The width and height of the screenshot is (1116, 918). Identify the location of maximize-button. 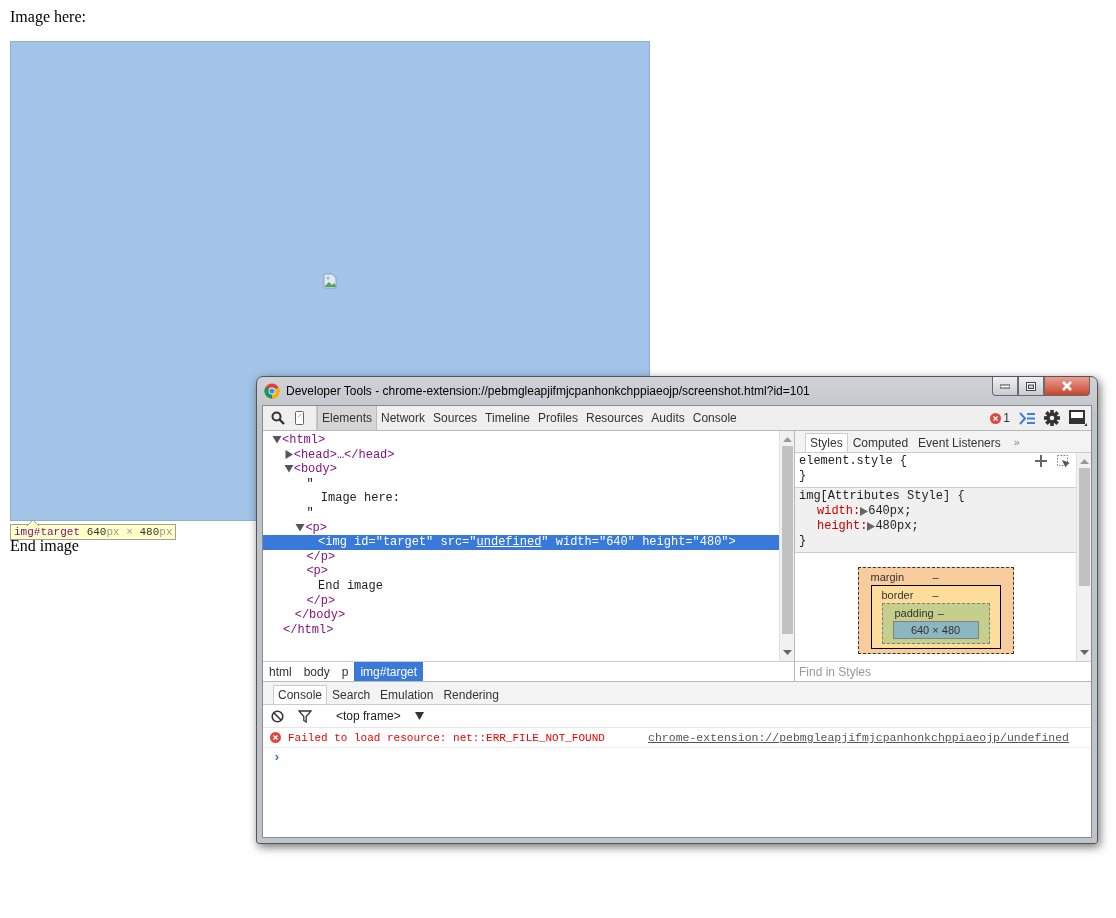
(1031, 386).